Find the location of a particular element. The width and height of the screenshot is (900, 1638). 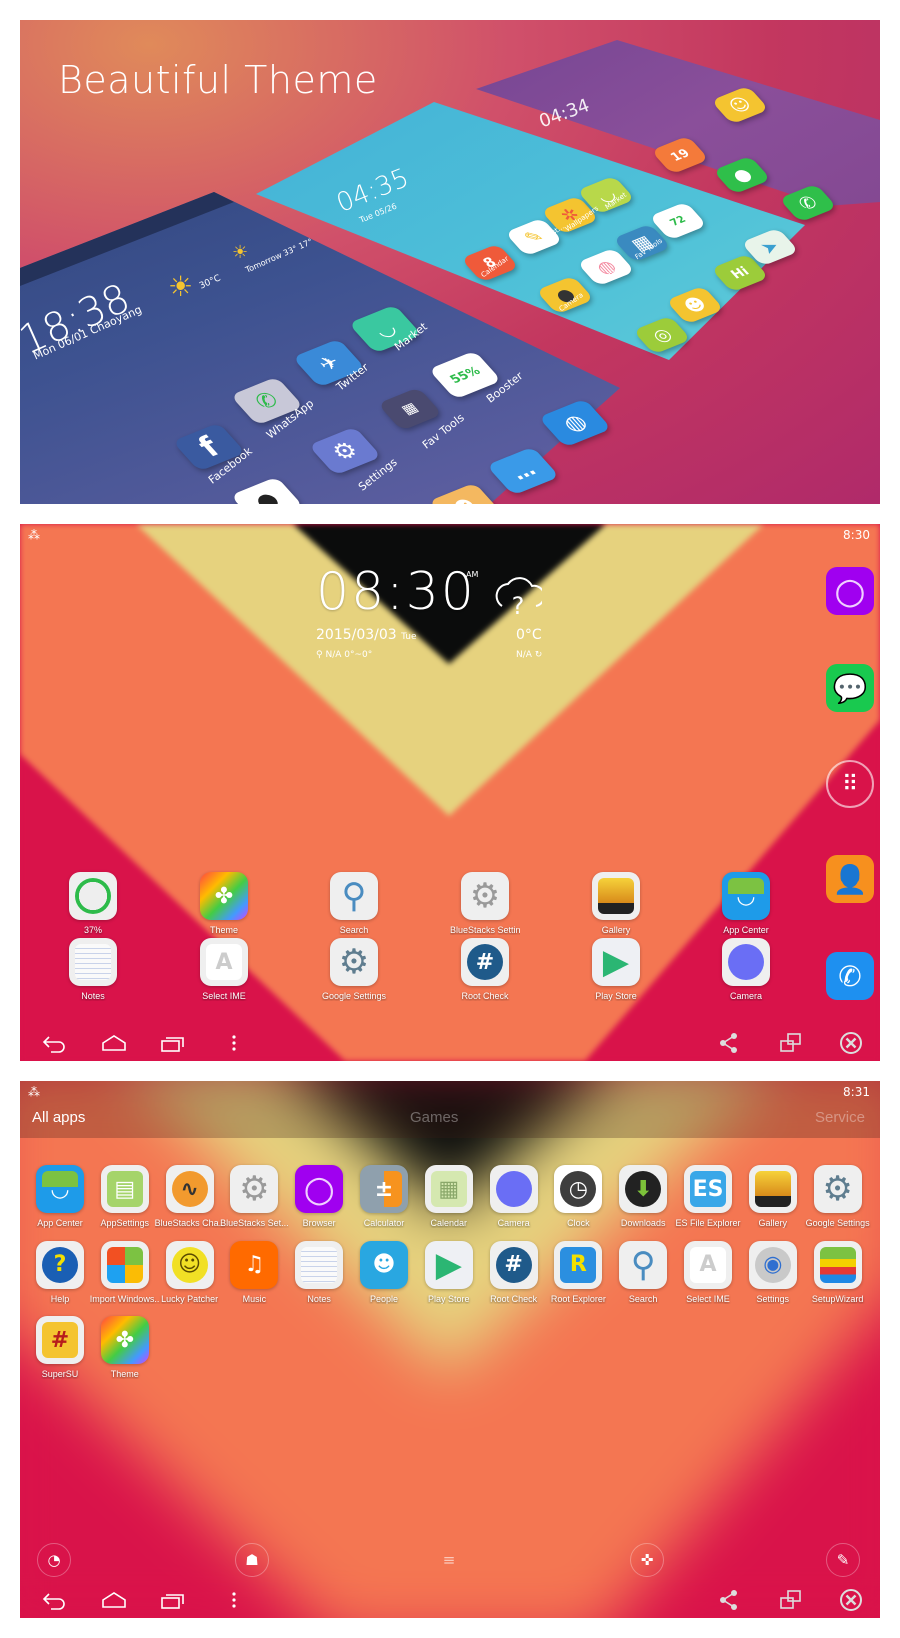

status-time: 8:30 is located at coordinates (856, 535).